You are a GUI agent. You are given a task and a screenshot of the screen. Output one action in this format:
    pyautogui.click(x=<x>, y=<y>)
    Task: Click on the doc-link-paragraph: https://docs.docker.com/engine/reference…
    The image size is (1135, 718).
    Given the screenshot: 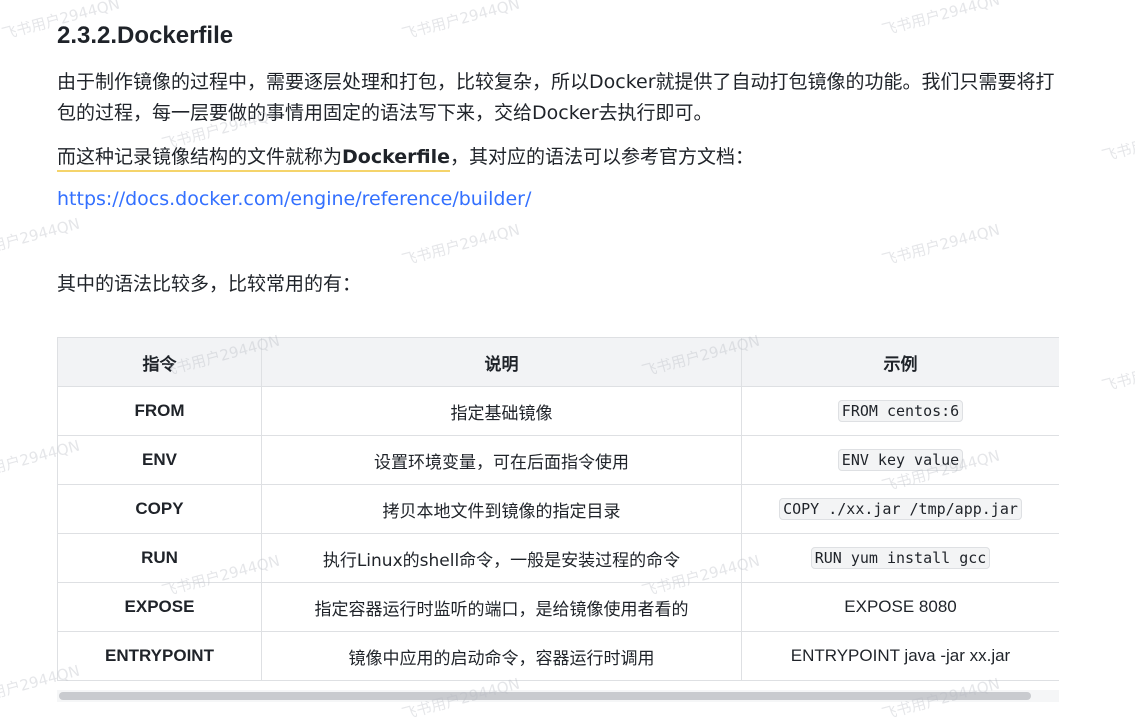 What is the action you would take?
    pyautogui.click(x=562, y=199)
    